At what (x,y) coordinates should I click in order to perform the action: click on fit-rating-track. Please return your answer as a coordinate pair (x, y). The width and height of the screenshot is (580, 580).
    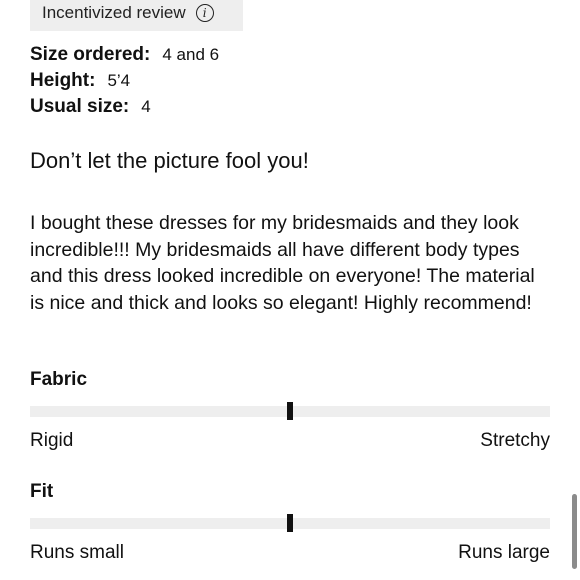
    Looking at the image, I should click on (290, 523).